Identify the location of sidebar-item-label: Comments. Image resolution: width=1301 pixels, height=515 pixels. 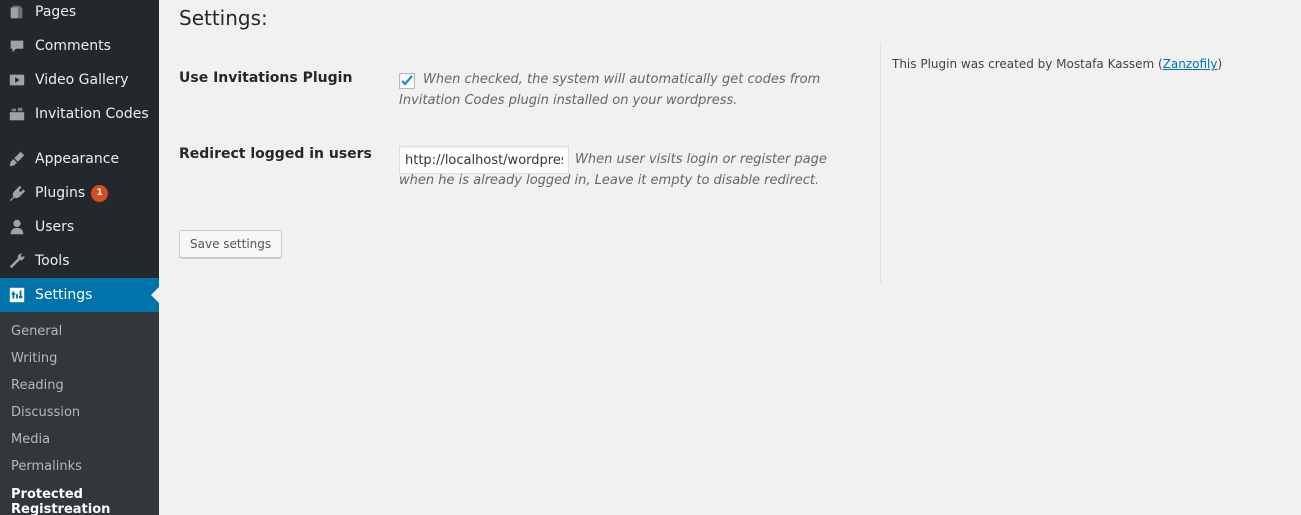
(73, 46).